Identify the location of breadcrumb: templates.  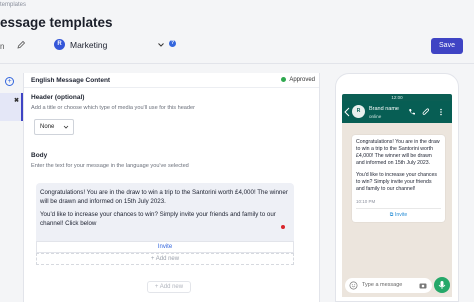
(13, 5).